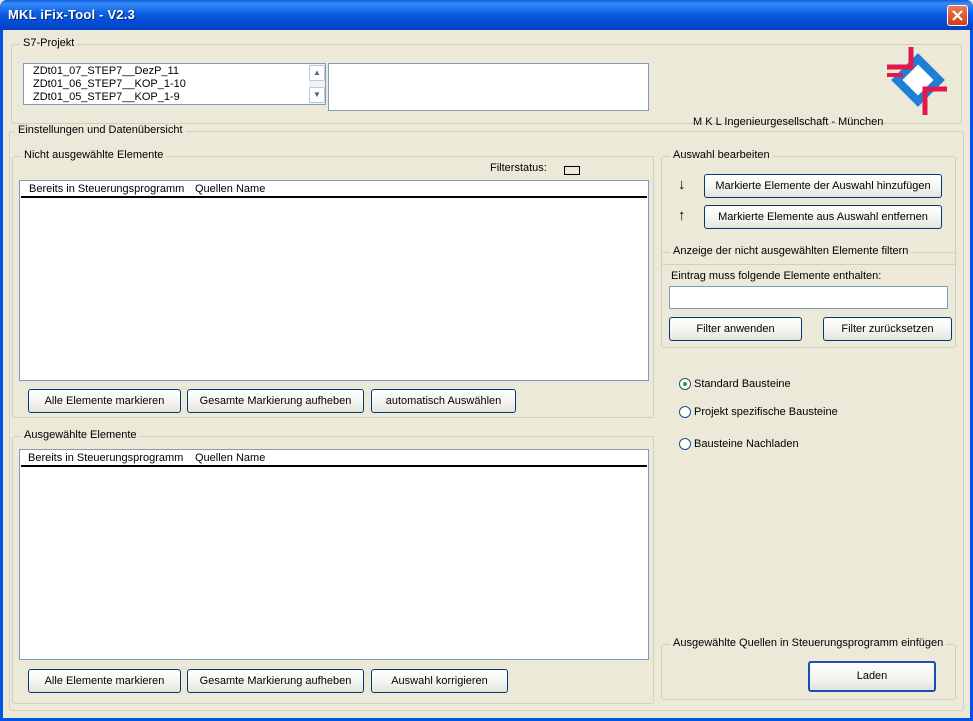  Describe the element at coordinates (106, 97) in the screenshot. I see `project-item: ZDt01_05_STEP7__KOP_1-9` at that location.